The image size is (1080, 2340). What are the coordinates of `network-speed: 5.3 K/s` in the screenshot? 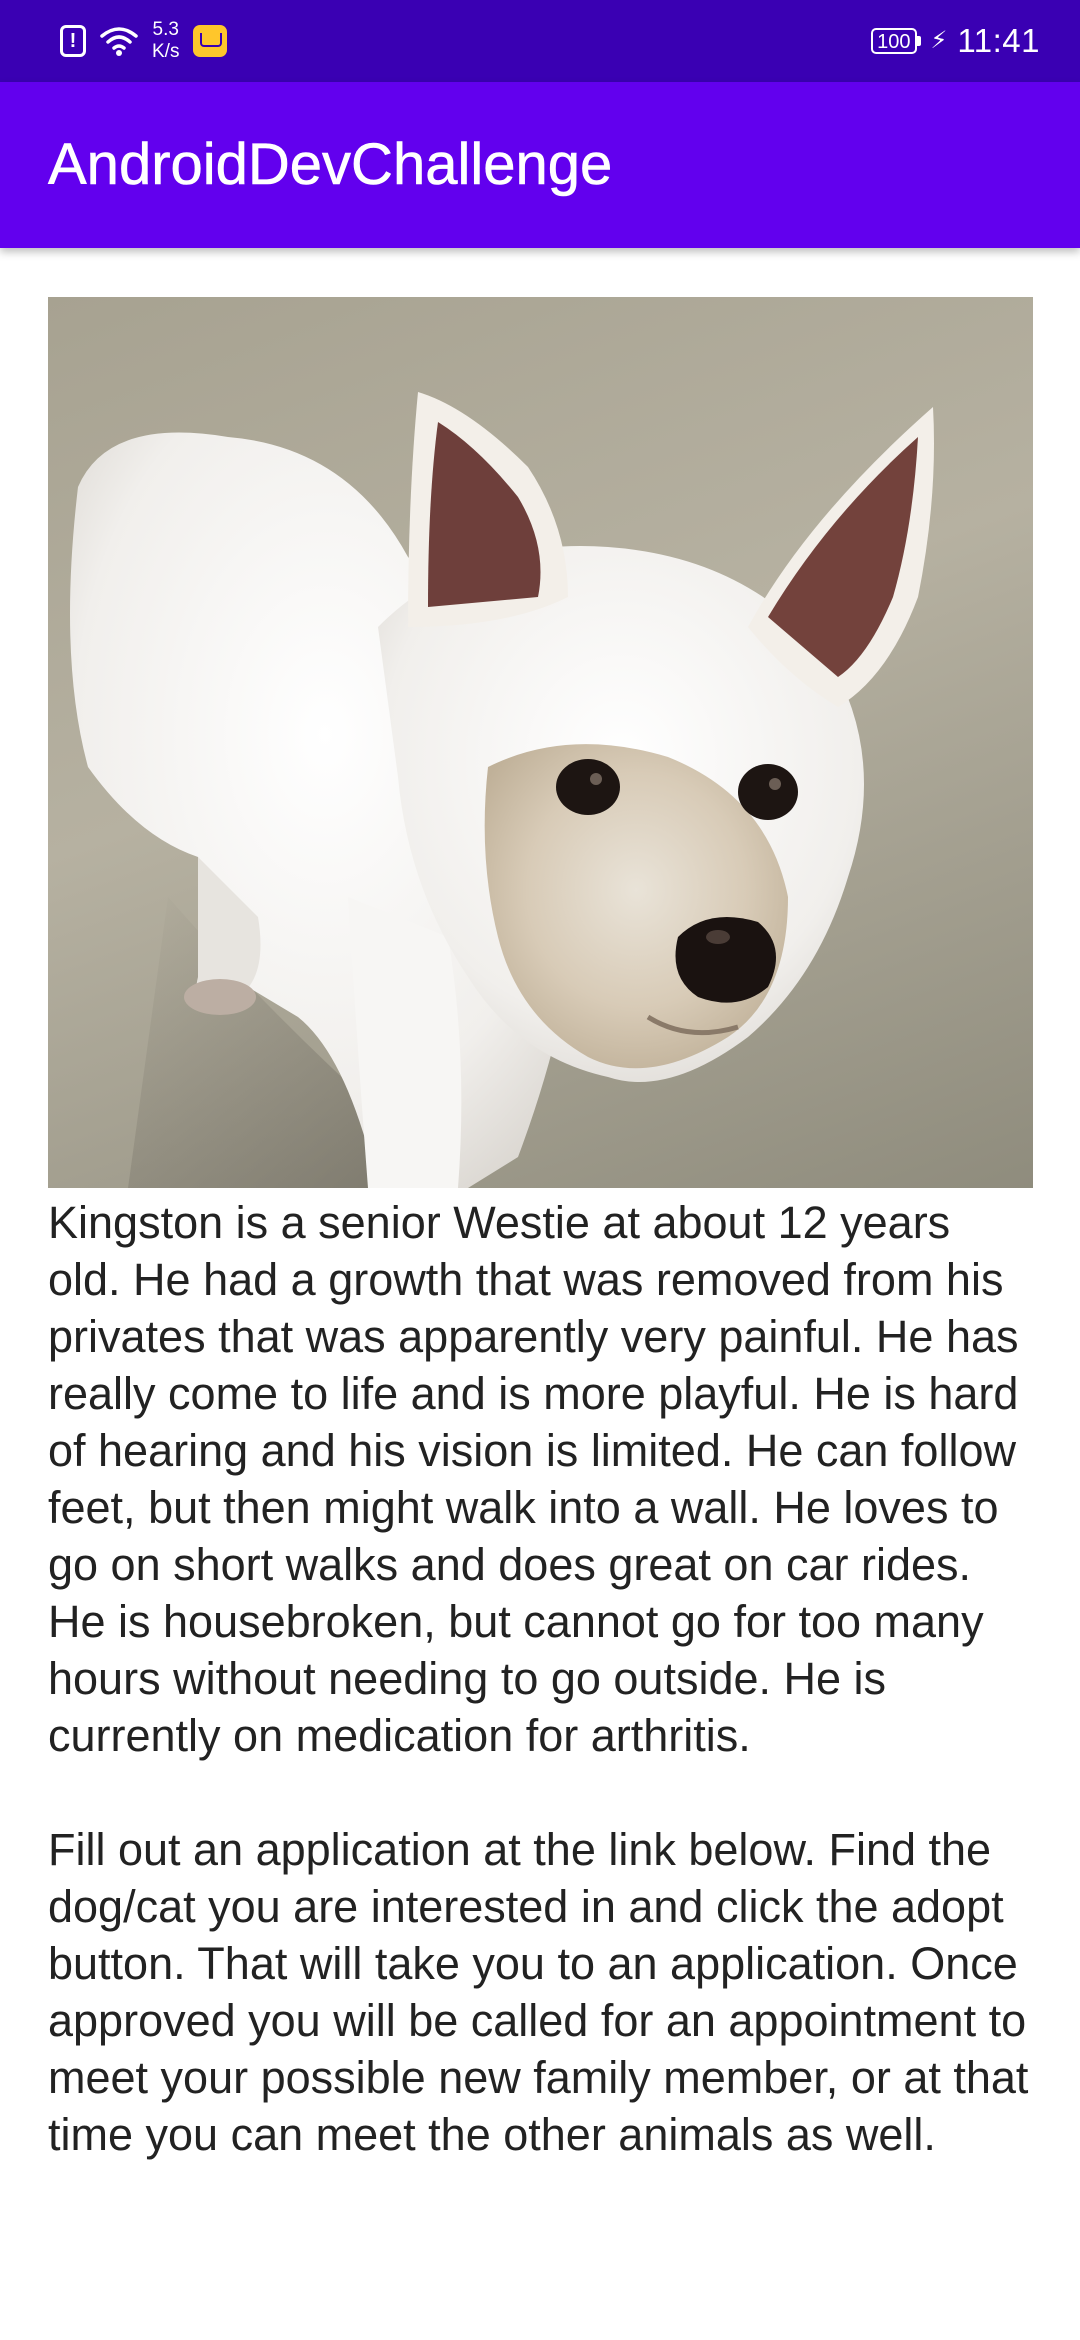 It's located at (165, 41).